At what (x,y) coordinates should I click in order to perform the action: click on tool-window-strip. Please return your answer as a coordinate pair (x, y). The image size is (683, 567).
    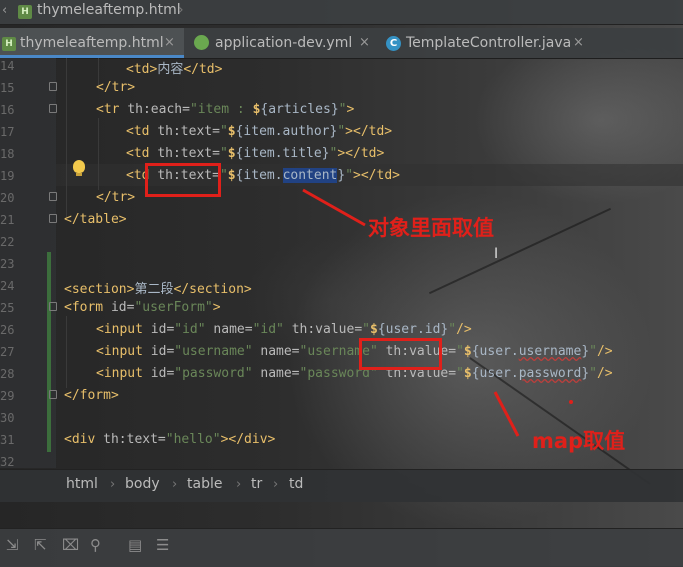
    Looking at the image, I should click on (341, 547).